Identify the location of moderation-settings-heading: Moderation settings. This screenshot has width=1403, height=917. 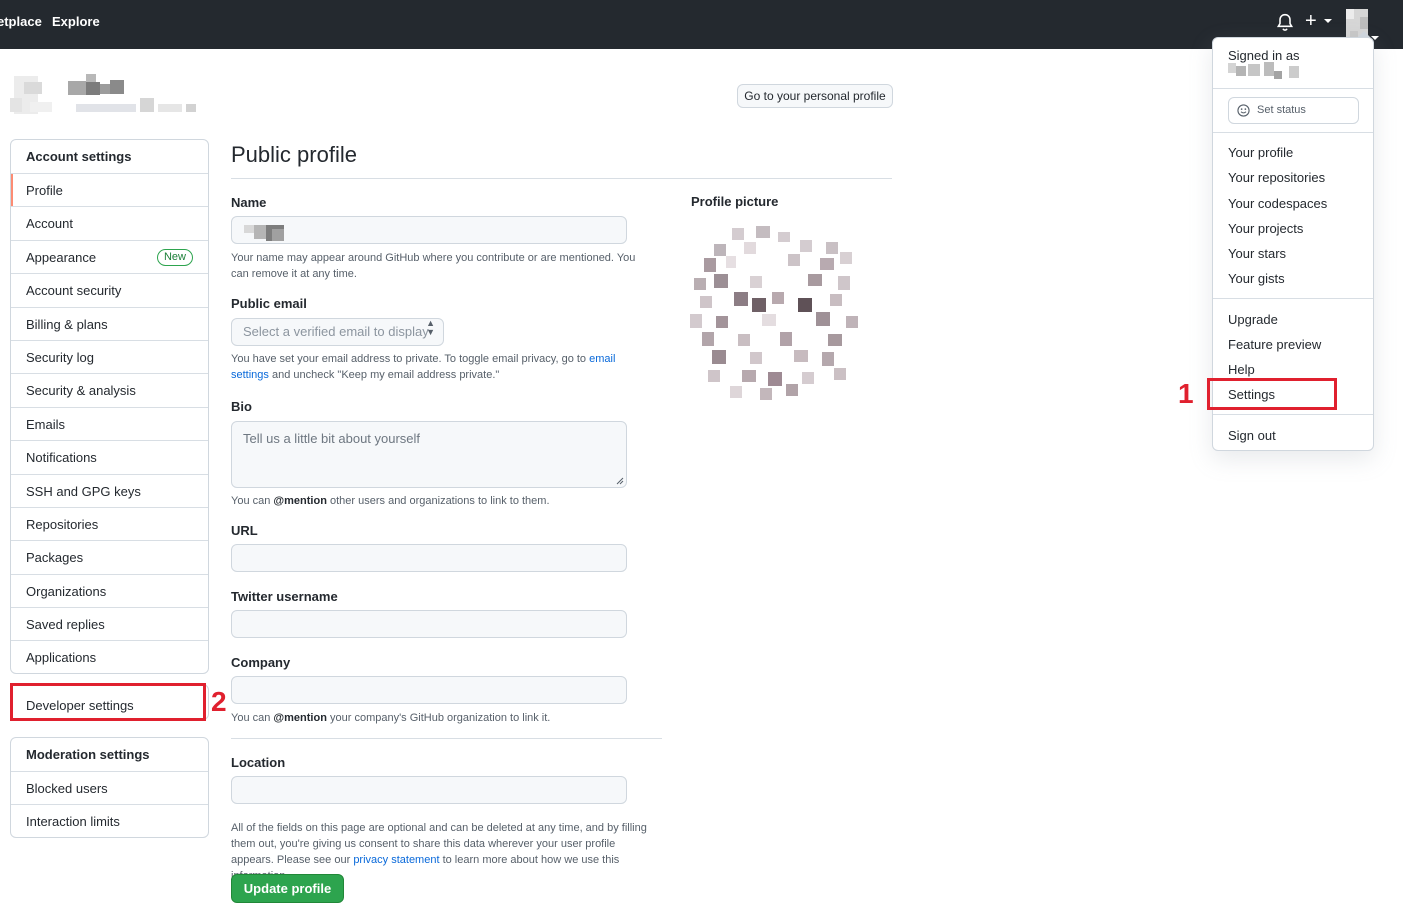
(109, 755).